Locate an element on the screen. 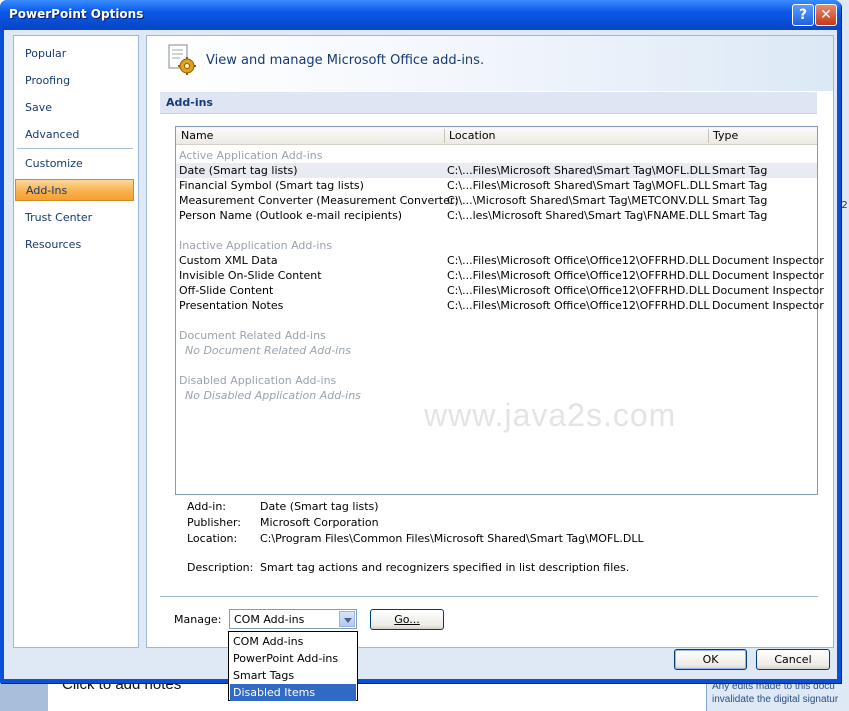  empty-document-related: No Document Related Add-ins is located at coordinates (268, 350).